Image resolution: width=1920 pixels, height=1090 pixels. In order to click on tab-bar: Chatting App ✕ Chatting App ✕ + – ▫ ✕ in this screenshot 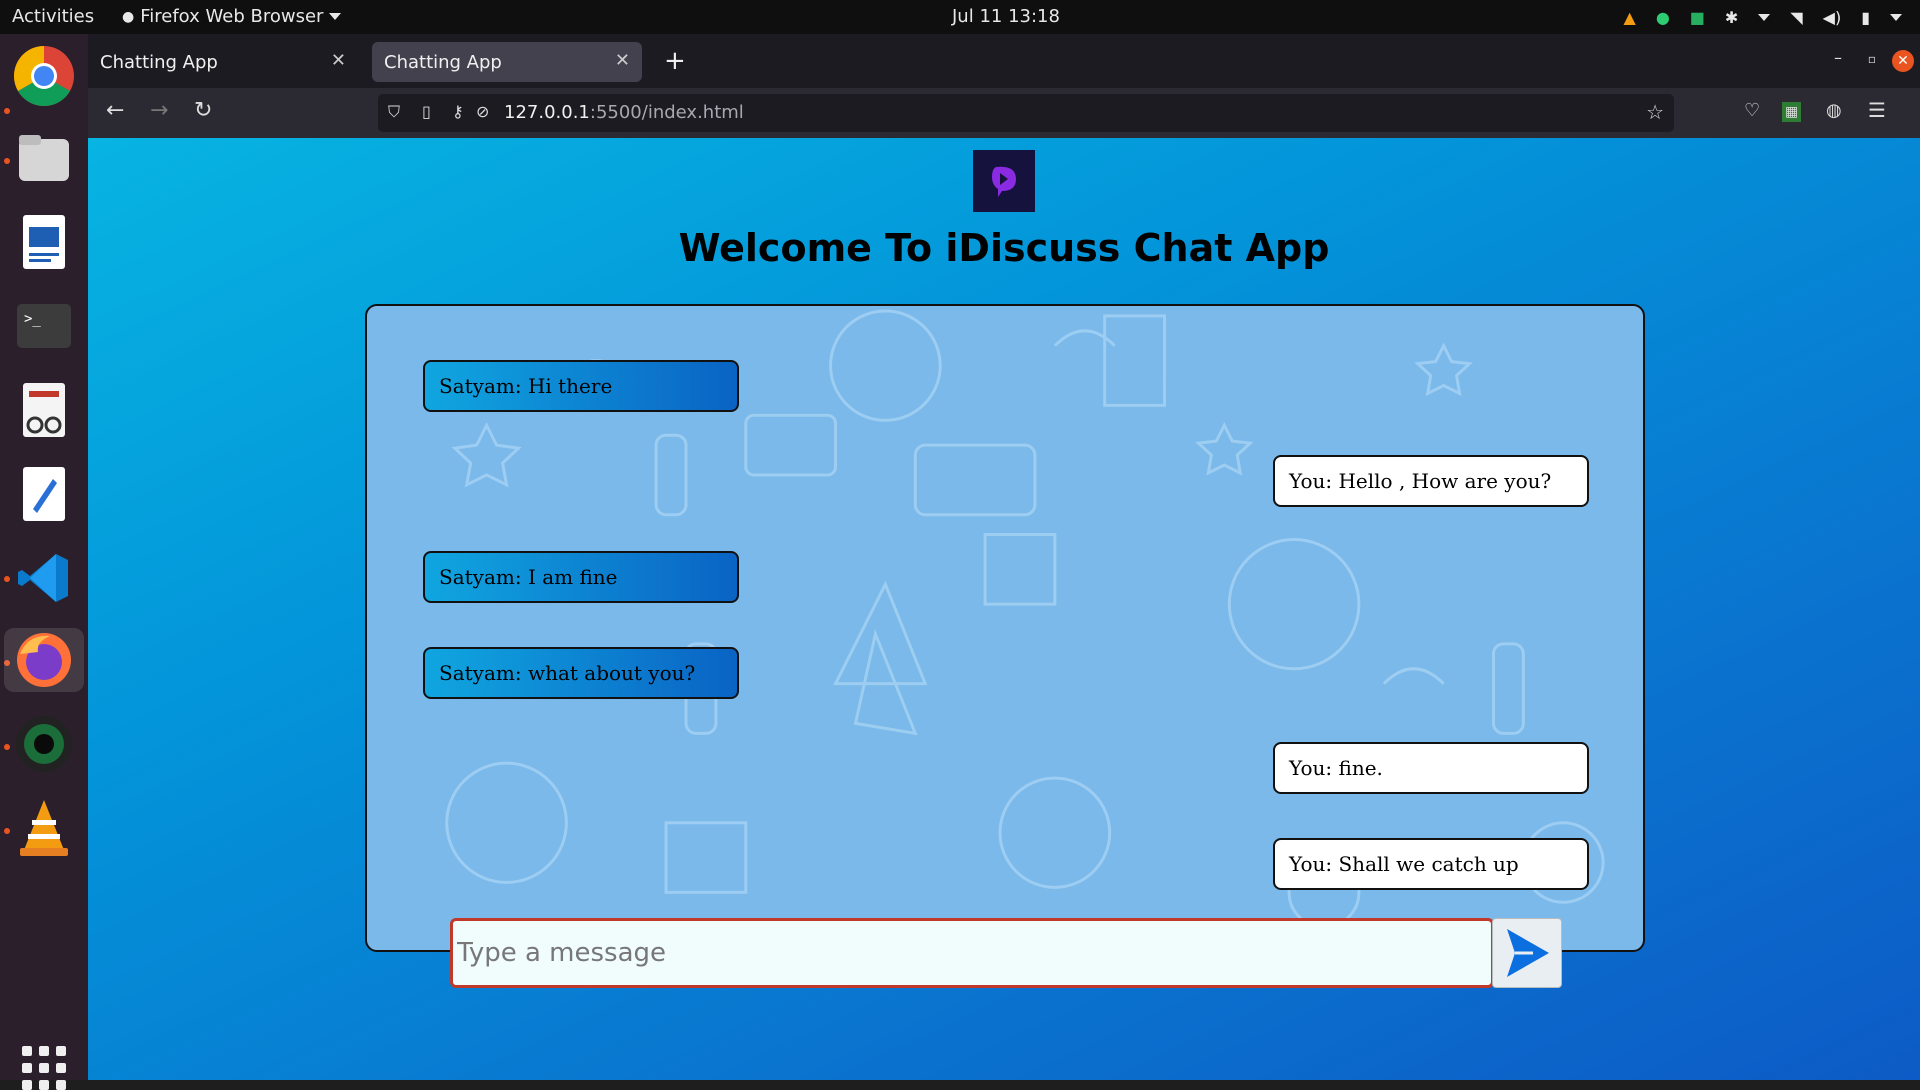, I will do `click(1004, 61)`.